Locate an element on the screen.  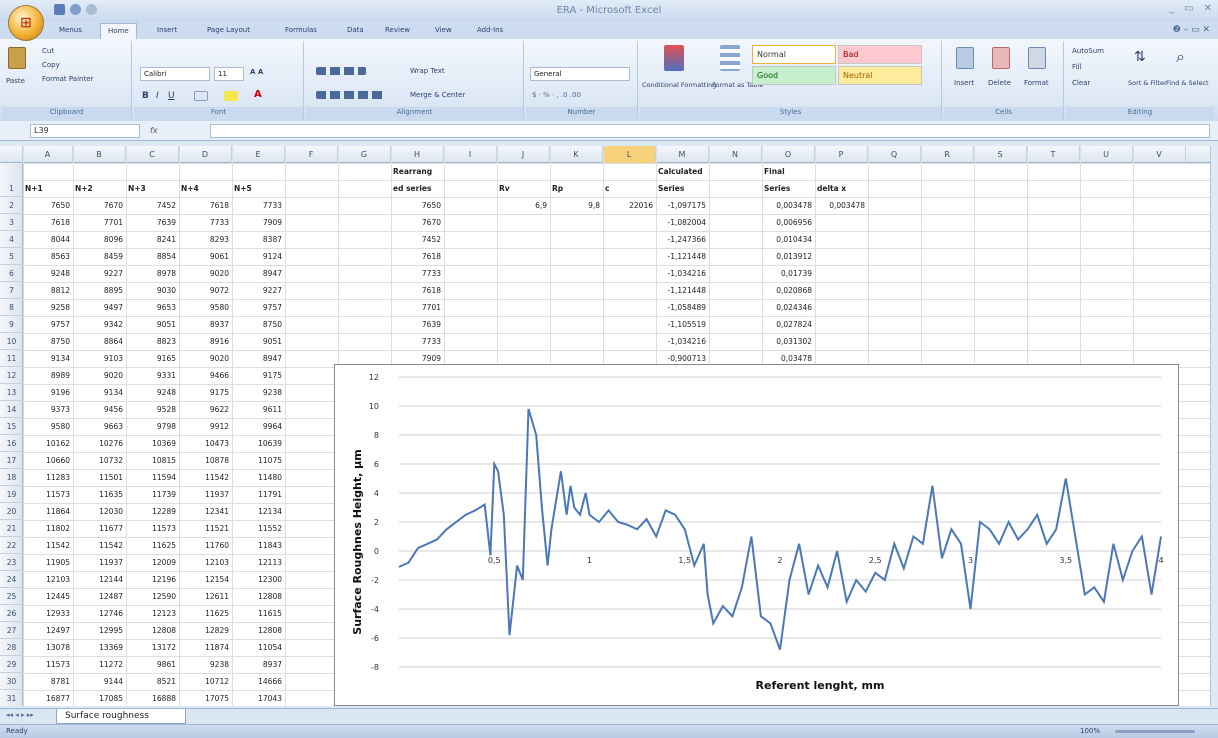
column-header-G: G is located at coordinates (364, 154).